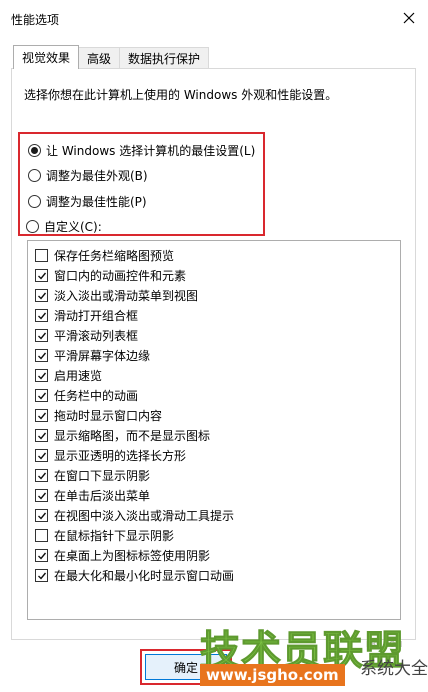 This screenshot has width=428, height=692. What do you see at coordinates (114, 536) in the screenshot?
I see `effect-label: 在鼠标指针下显示阴影` at bounding box center [114, 536].